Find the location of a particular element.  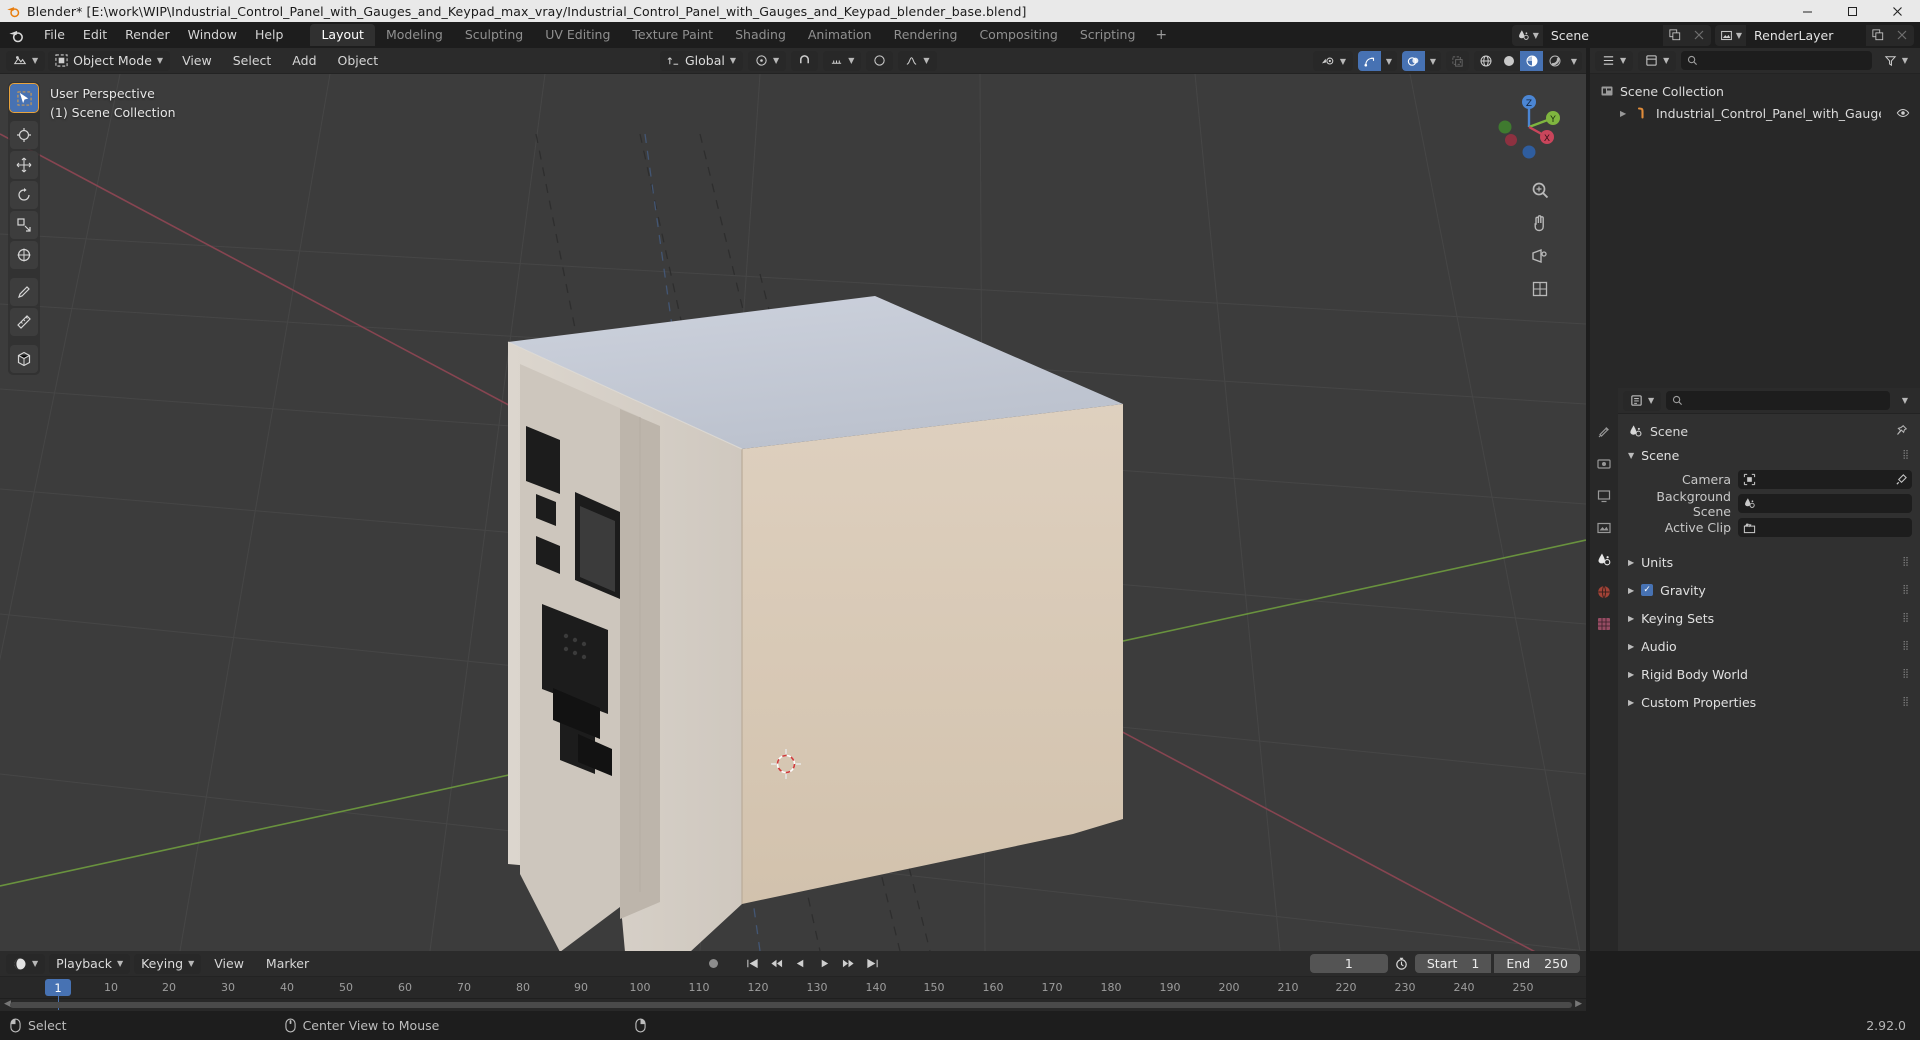

texture-tab is located at coordinates (1604, 624).